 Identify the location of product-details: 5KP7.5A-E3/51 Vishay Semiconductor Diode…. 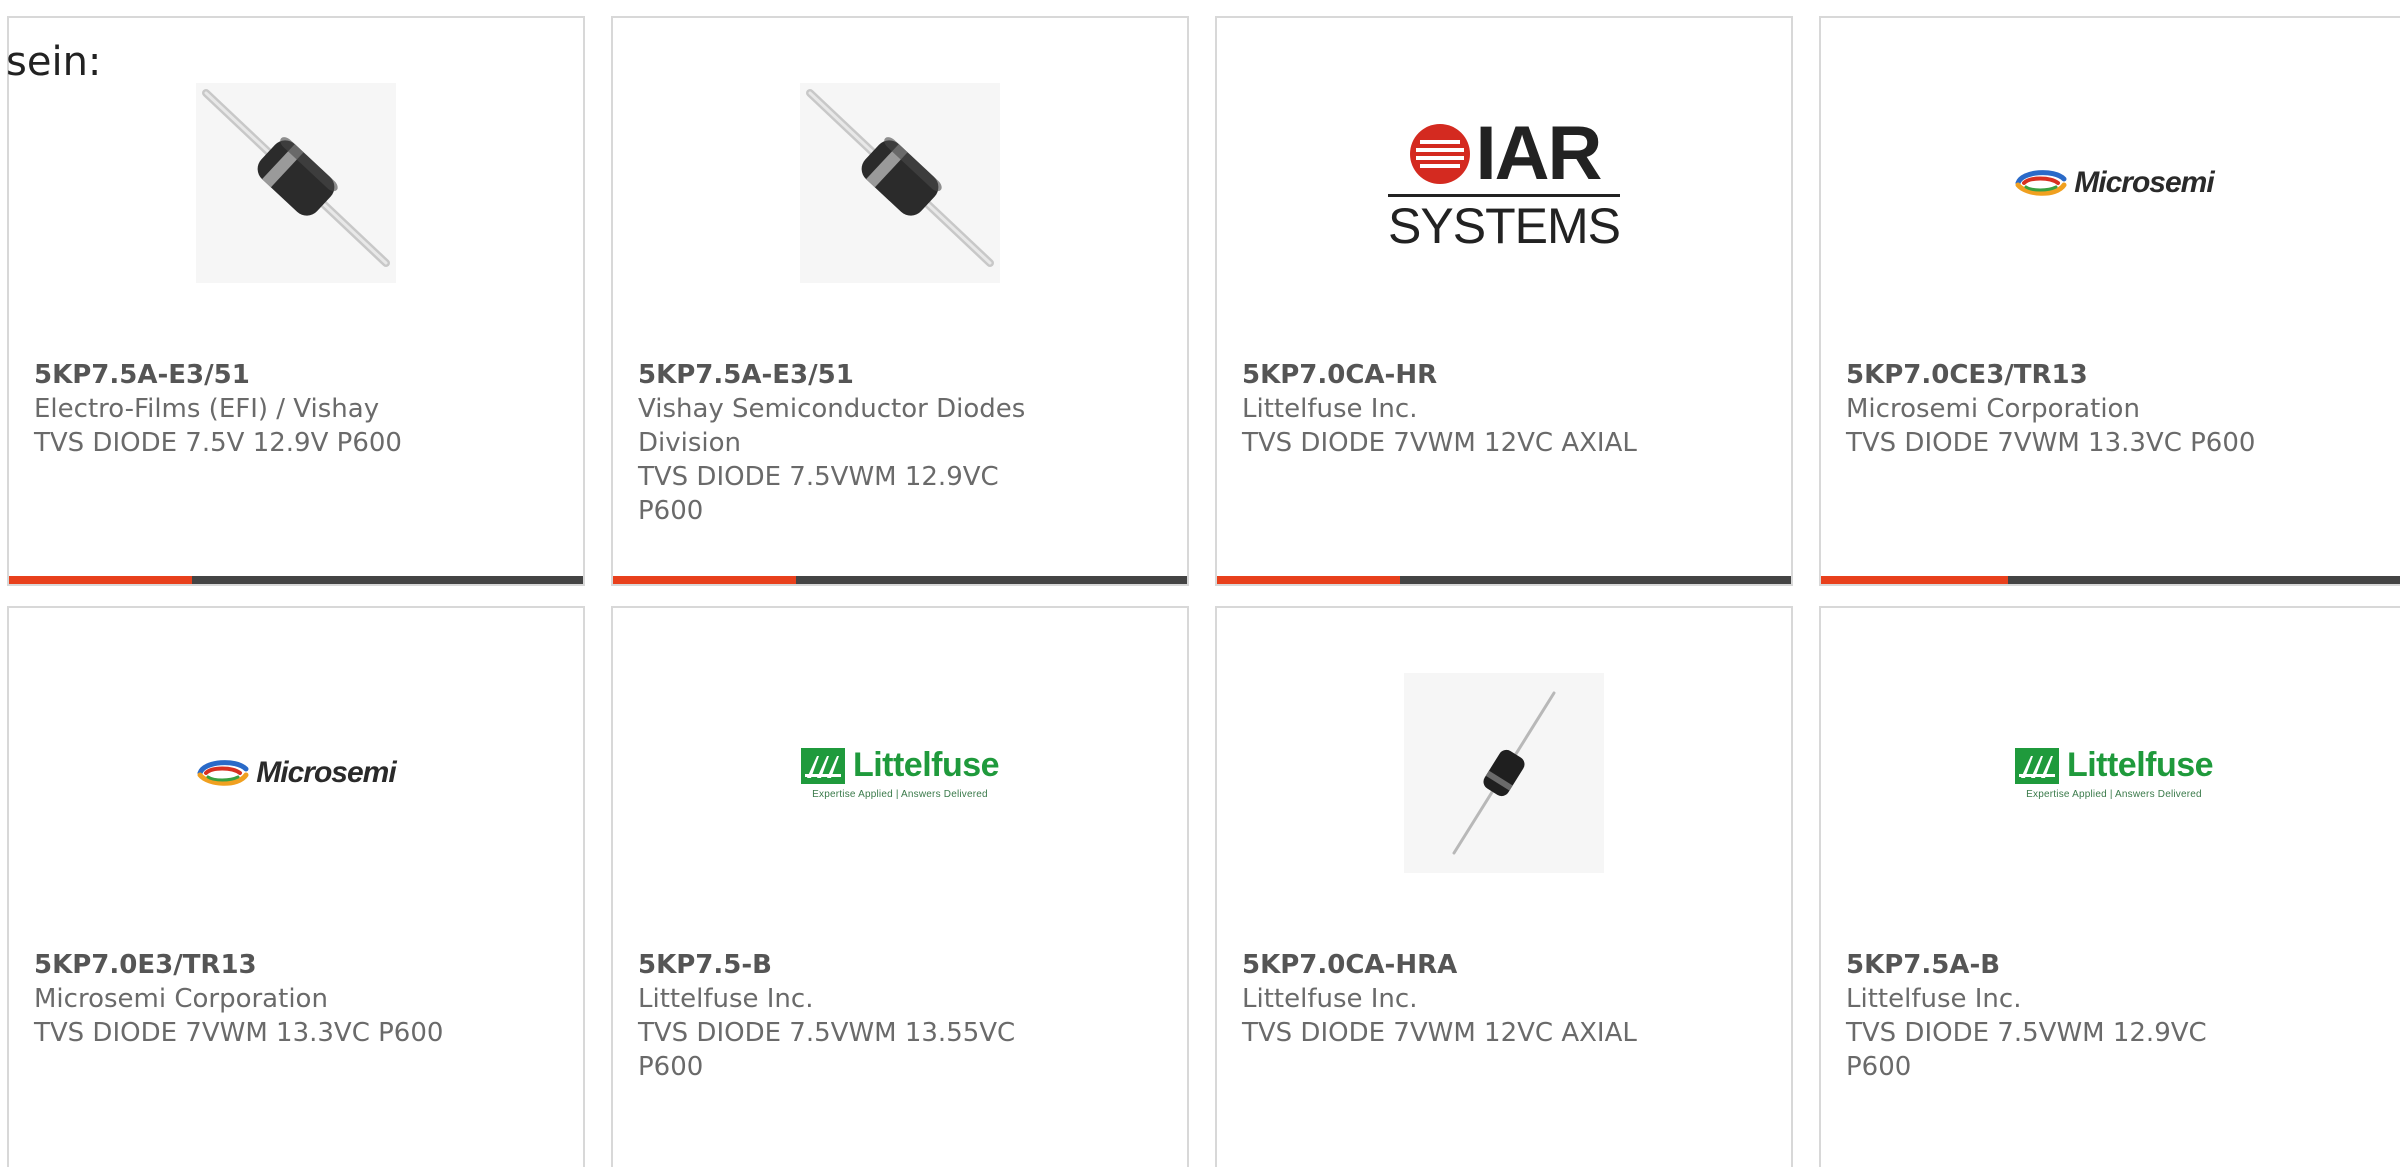
(902, 443).